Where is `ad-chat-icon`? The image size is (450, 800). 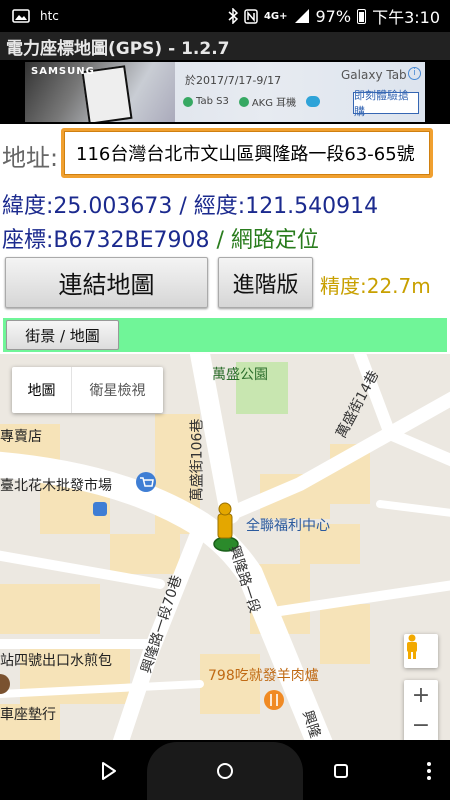 ad-chat-icon is located at coordinates (313, 101).